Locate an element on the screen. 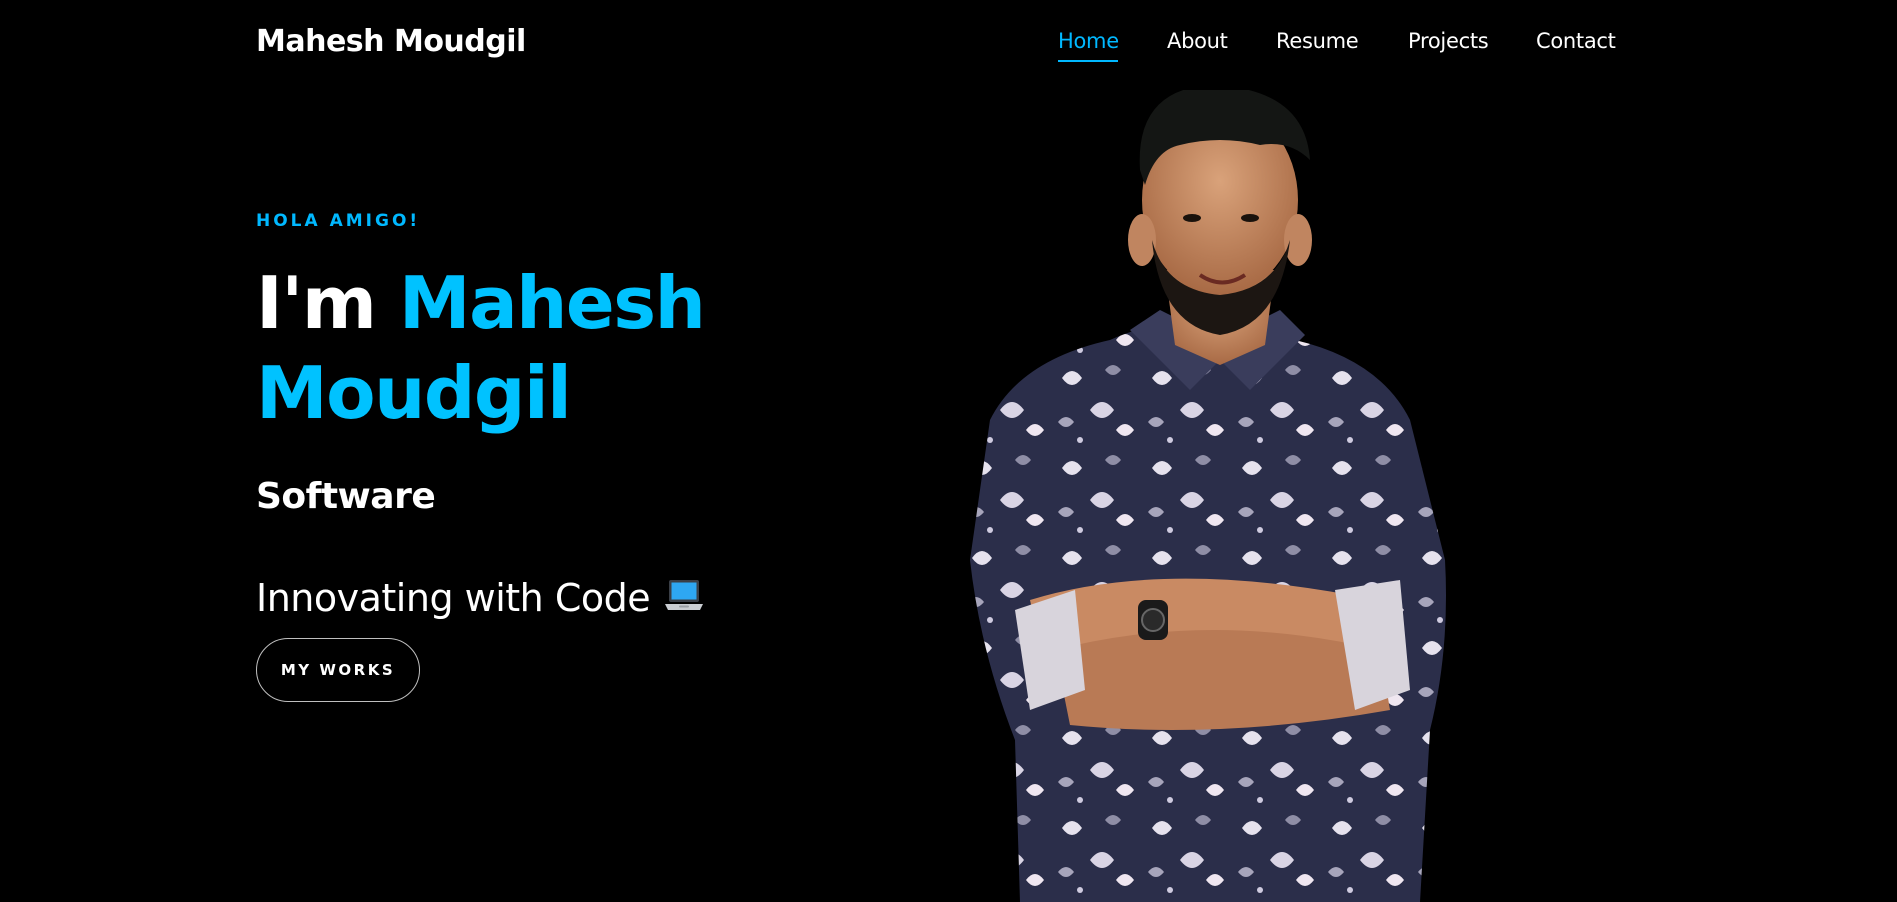 The width and height of the screenshot is (1897, 902). laptop-icon is located at coordinates (684, 595).